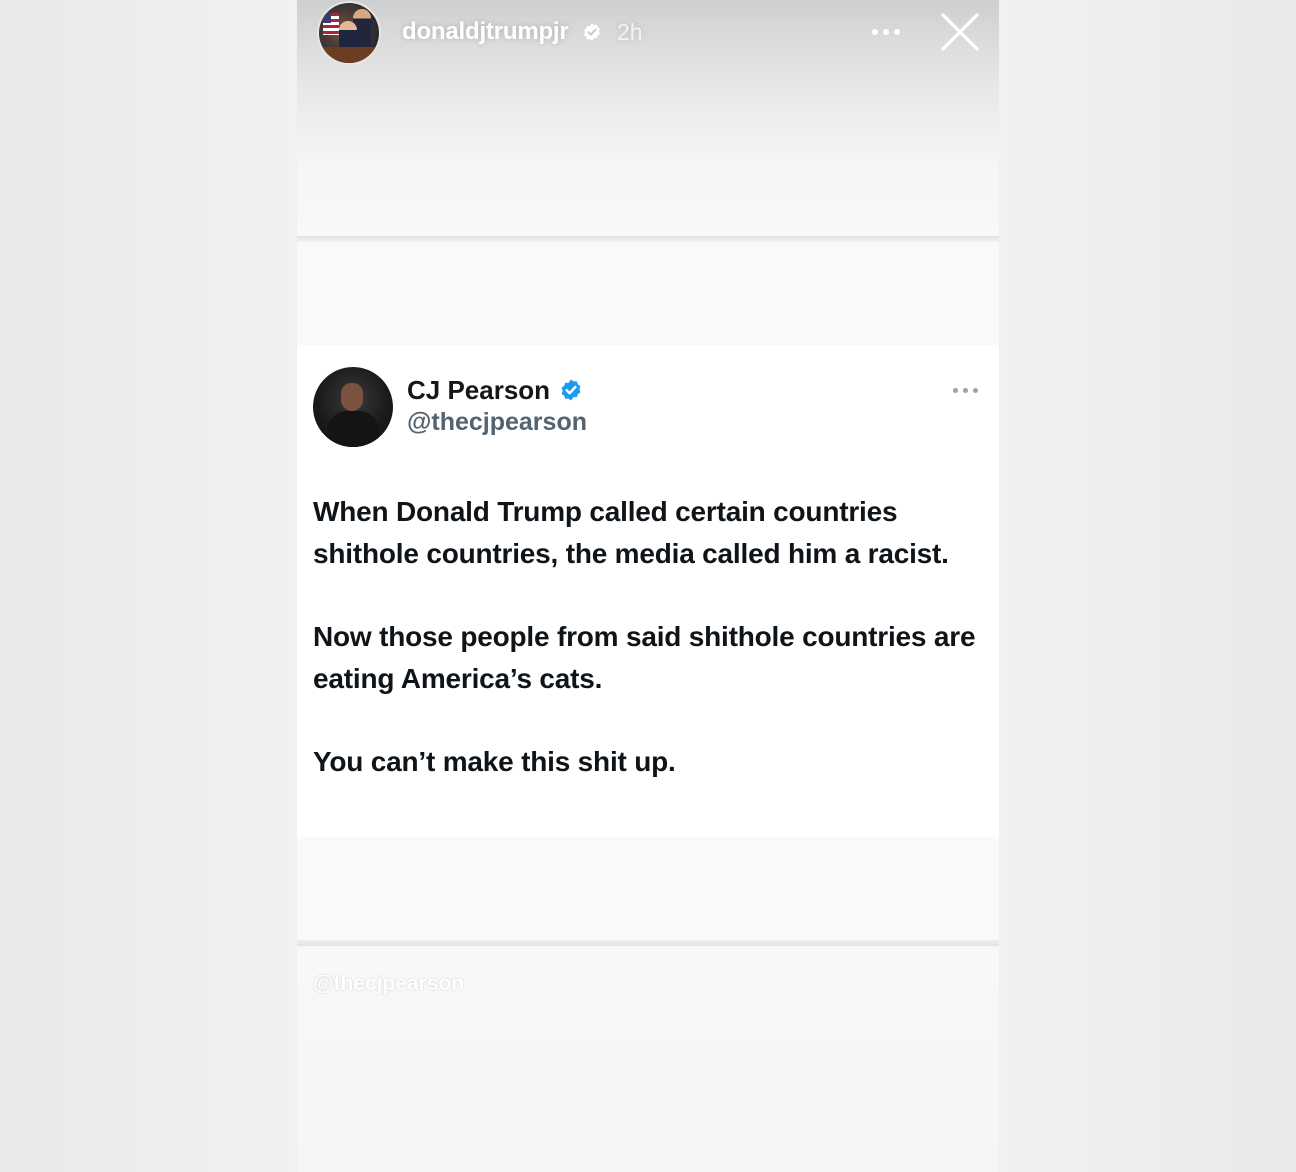  I want to click on mention-sticker: @thecjpearson, so click(388, 984).